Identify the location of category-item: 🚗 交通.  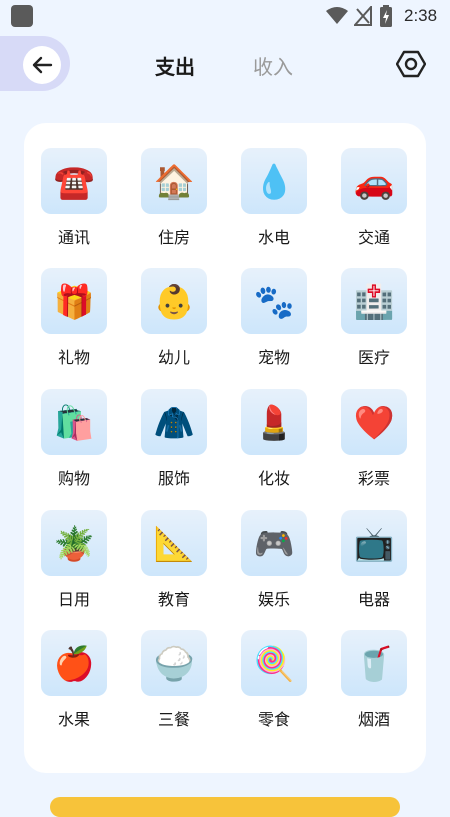
(374, 203).